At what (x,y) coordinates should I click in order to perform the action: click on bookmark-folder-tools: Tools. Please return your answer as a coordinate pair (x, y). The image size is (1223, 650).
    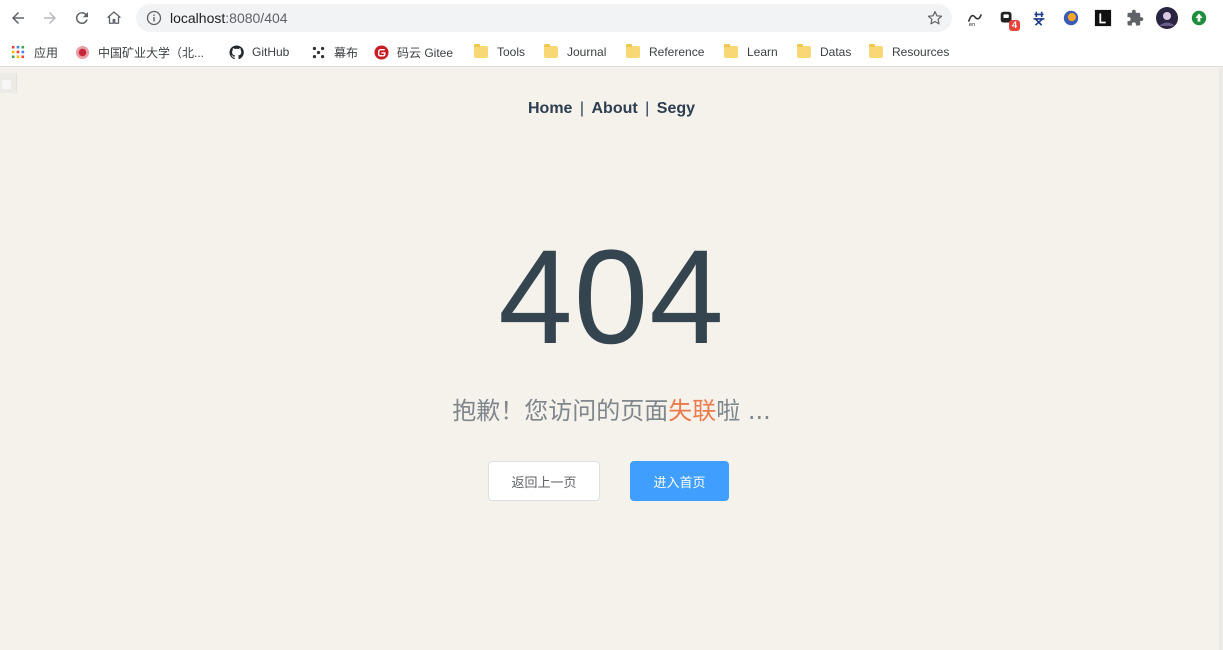
    Looking at the image, I should click on (499, 52).